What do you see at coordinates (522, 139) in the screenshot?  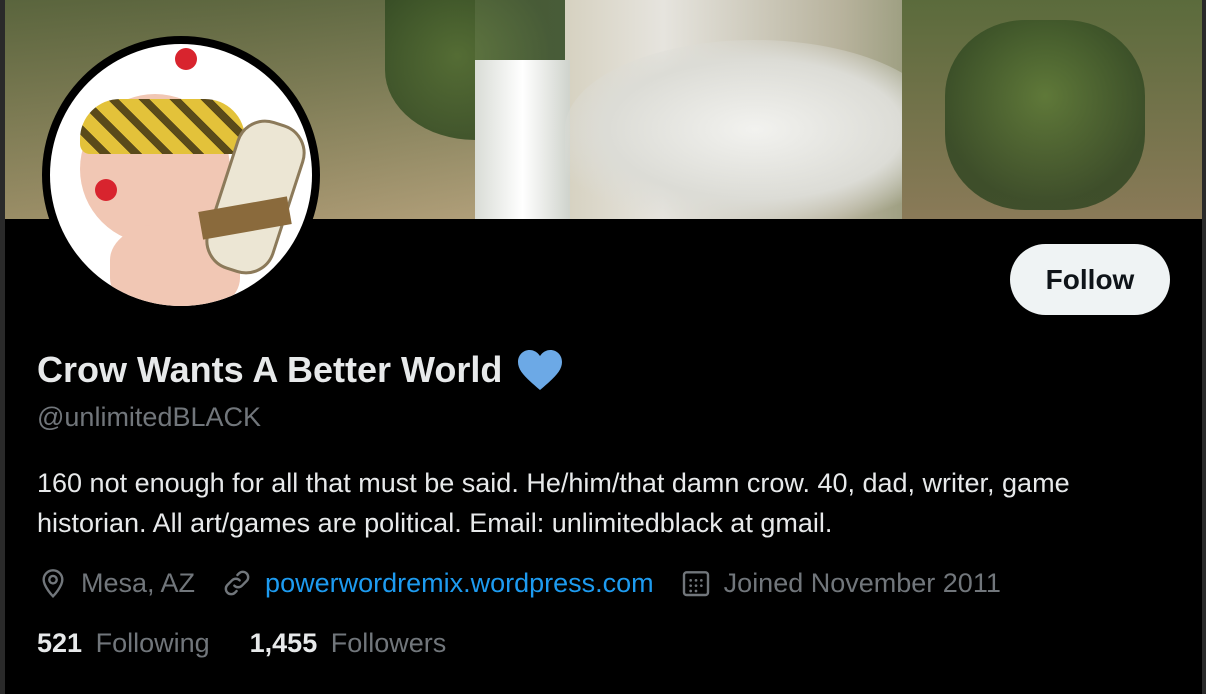 I see `banner-waterfall` at bounding box center [522, 139].